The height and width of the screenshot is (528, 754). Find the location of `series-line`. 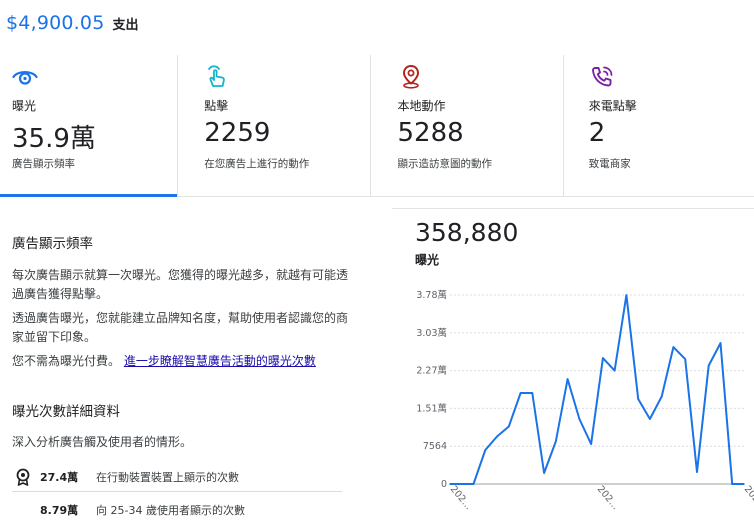

series-line is located at coordinates (597, 389).